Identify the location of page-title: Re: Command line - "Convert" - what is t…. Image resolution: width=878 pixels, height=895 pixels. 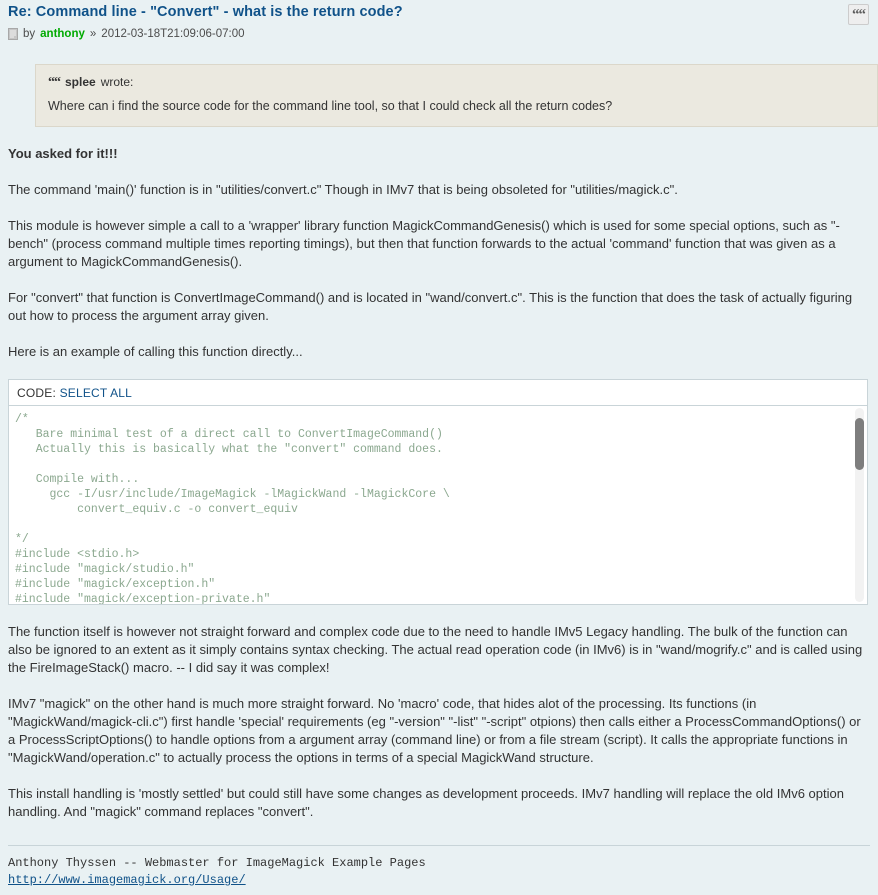
(205, 12).